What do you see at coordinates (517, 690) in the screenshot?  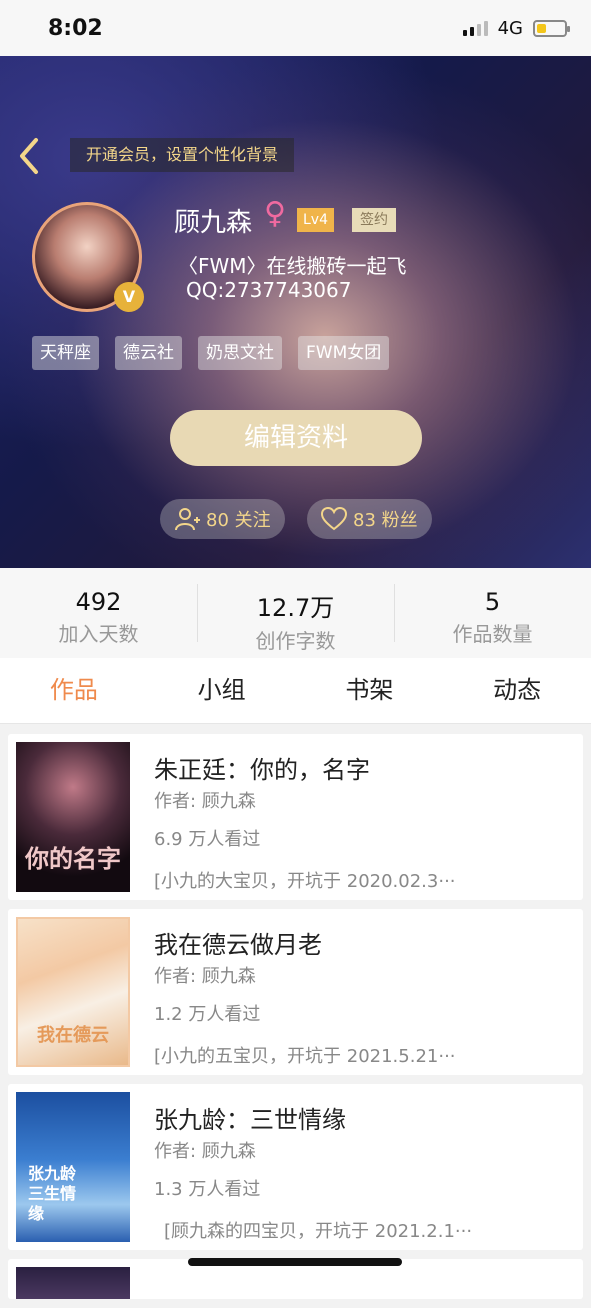 I see `tab-activity: 动态` at bounding box center [517, 690].